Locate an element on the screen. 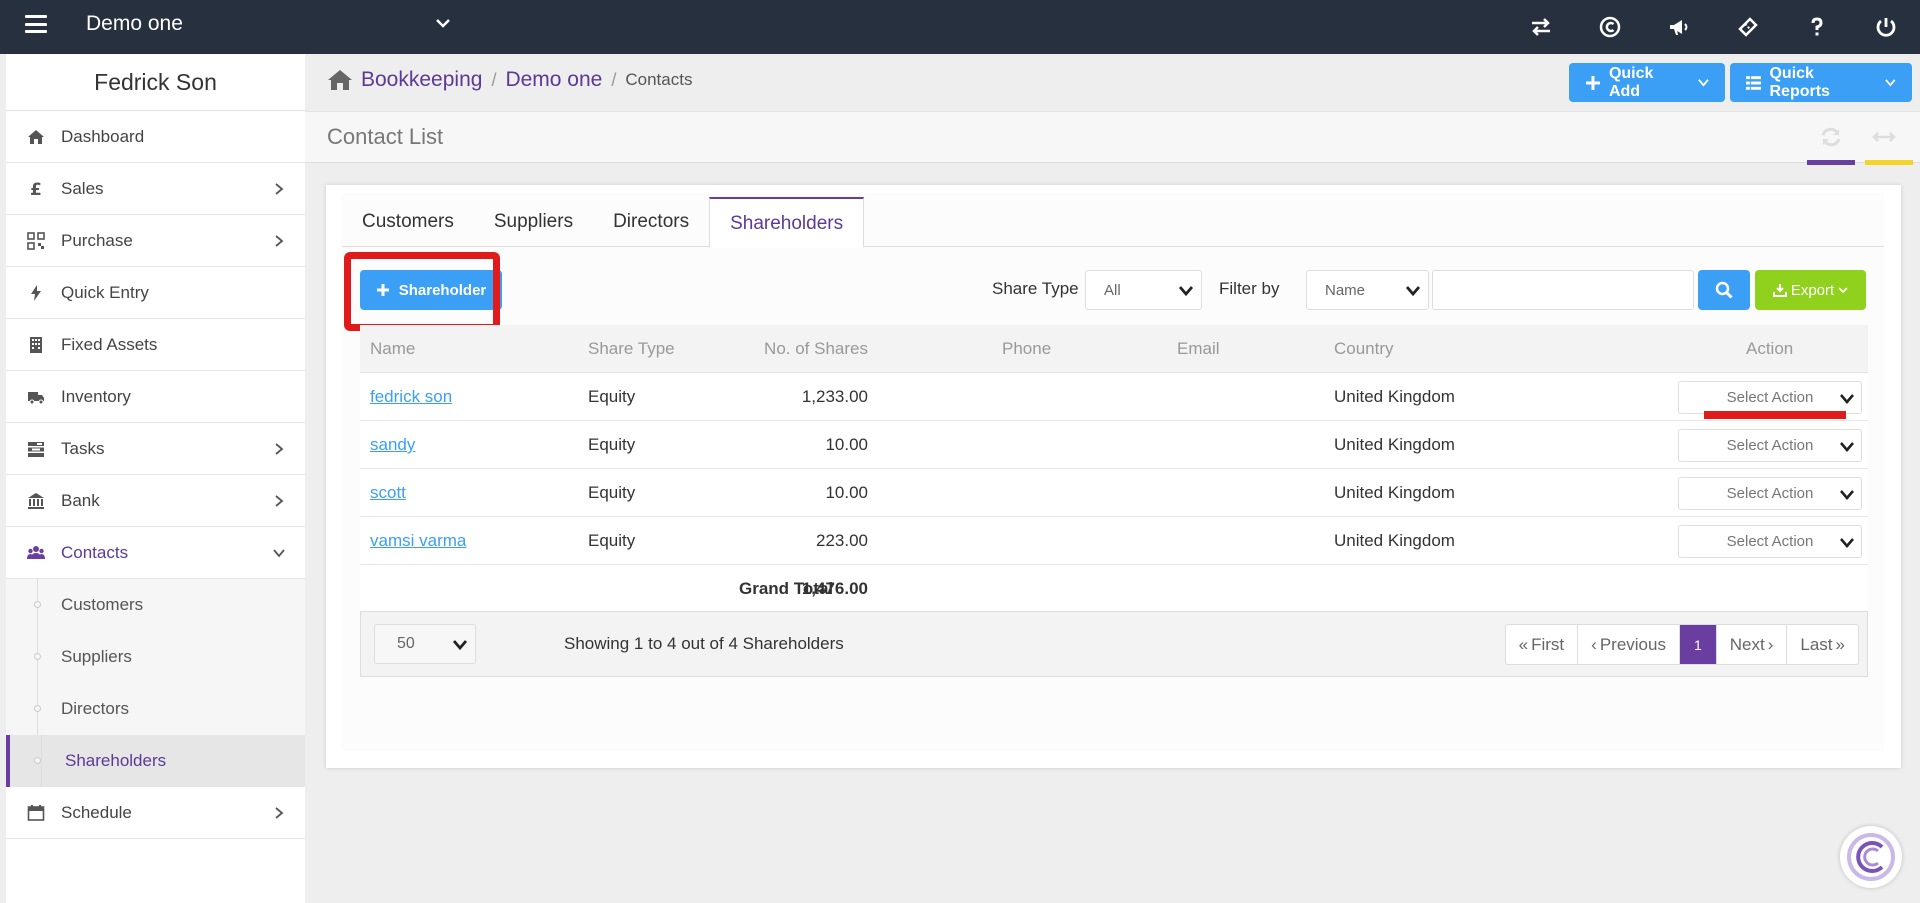  shareholder-name-link: vamsi varma is located at coordinates (418, 541).